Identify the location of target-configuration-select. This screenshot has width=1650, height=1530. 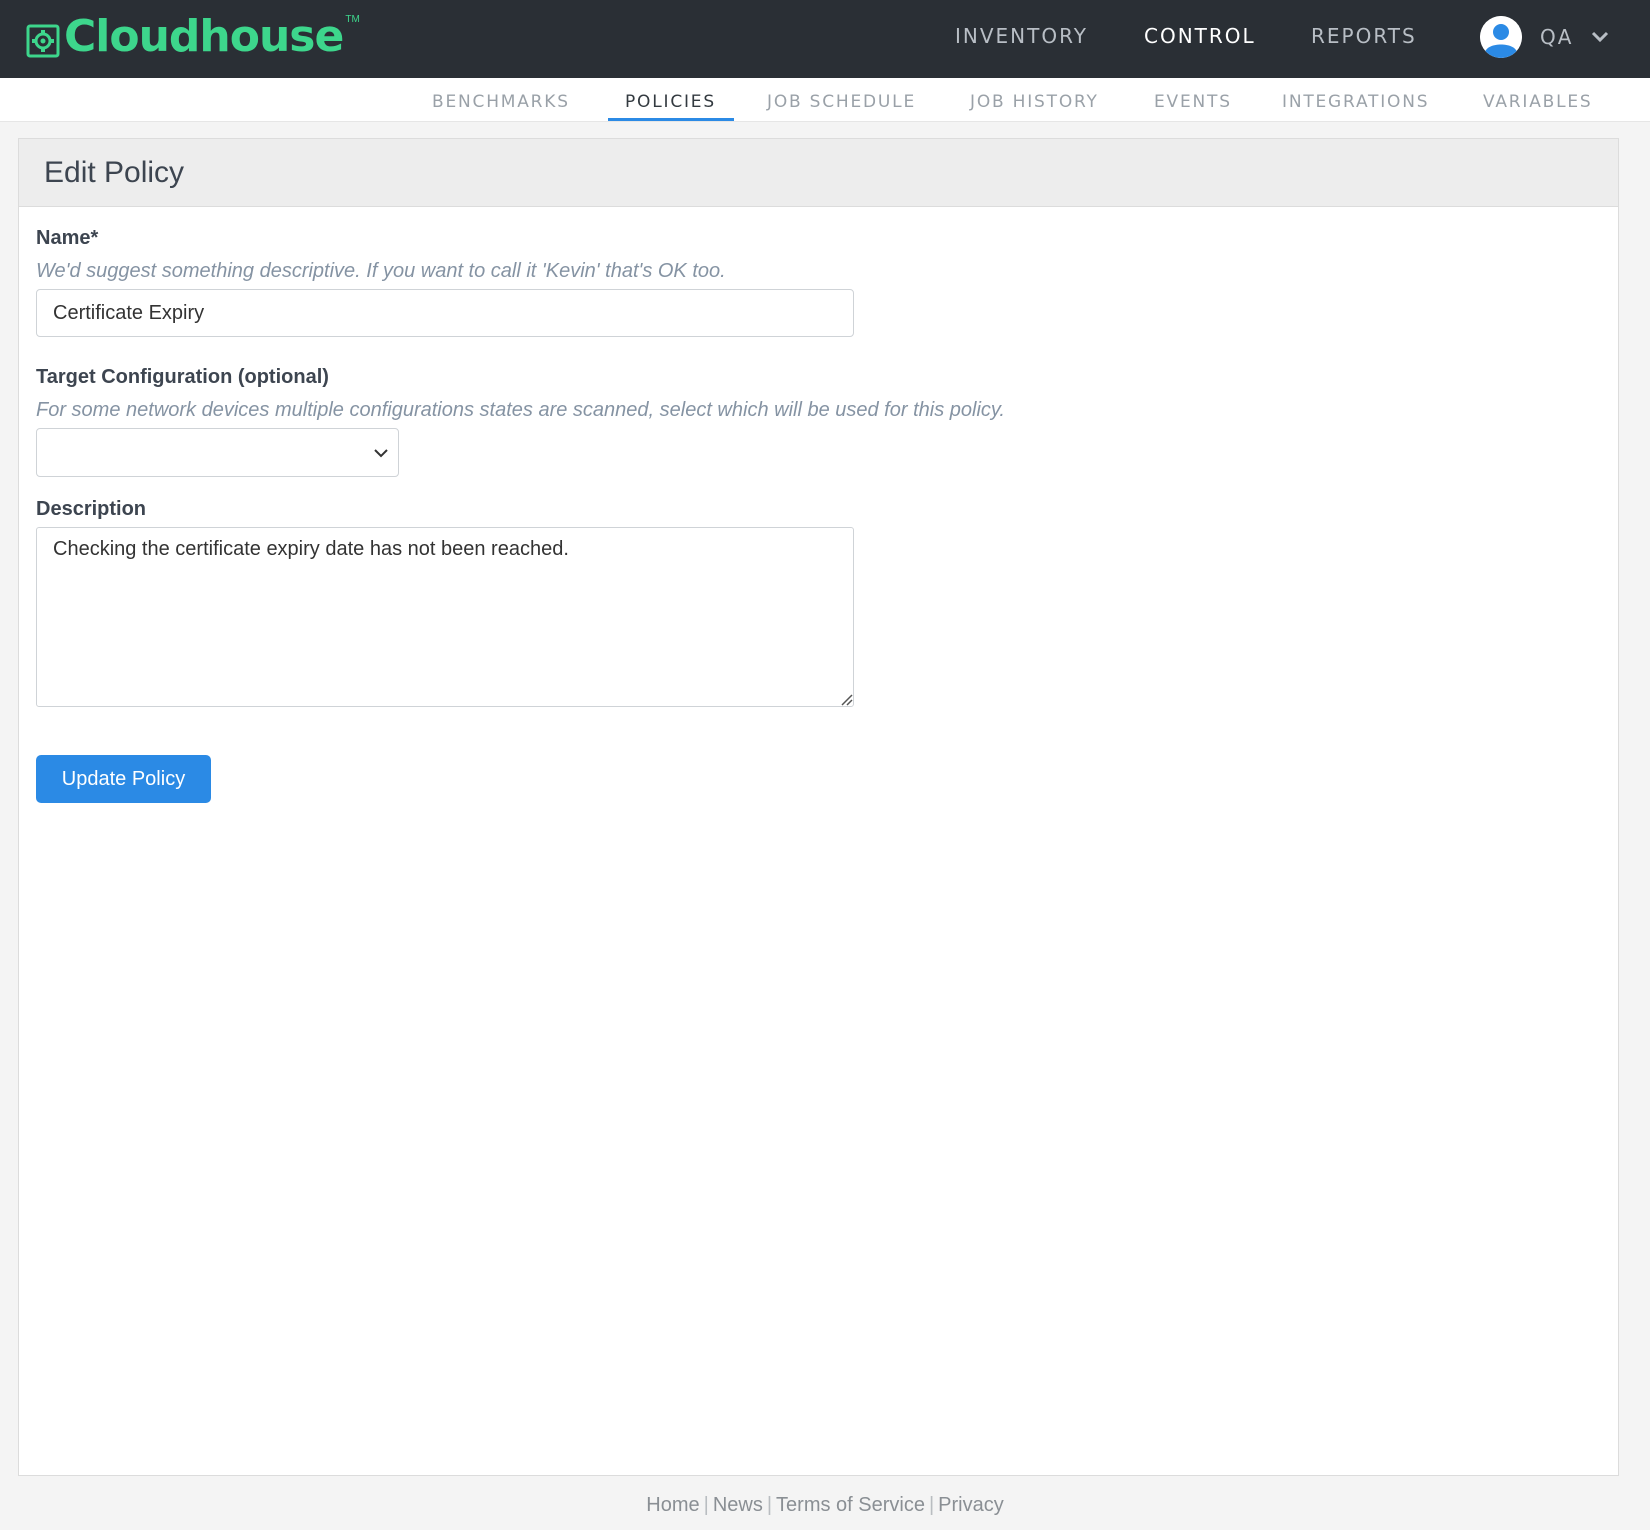
(217, 452).